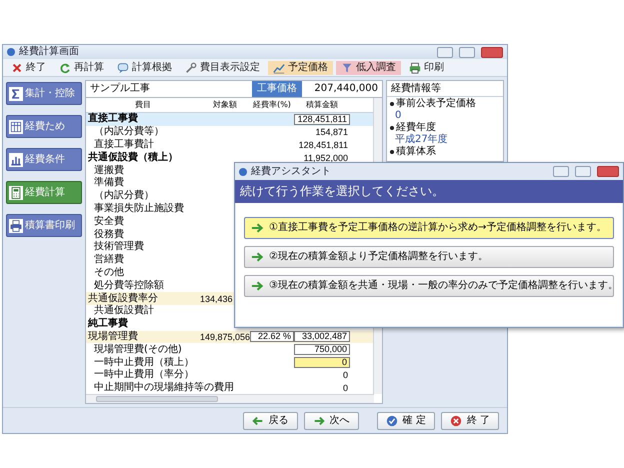 The image size is (624, 468). I want to click on table-cell: 149,875,056, so click(225, 336).